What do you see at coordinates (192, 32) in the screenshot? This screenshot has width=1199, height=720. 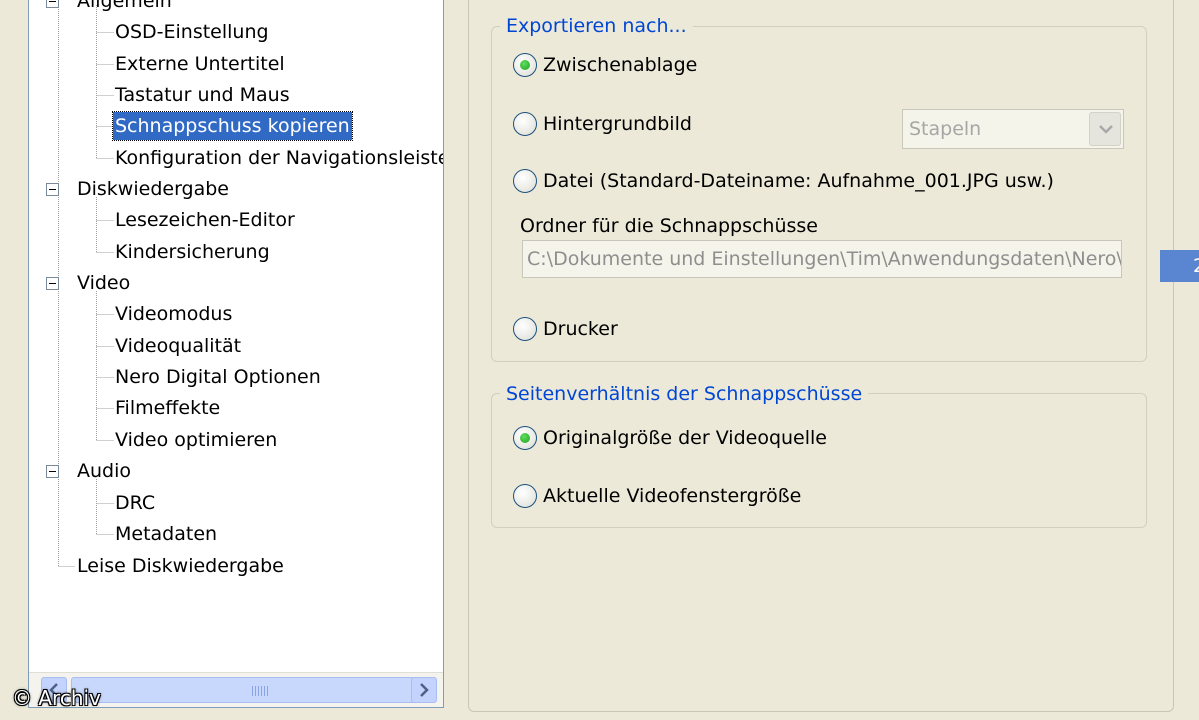 I see `tree-item-osd-einstellung: OSD-Einstellung` at bounding box center [192, 32].